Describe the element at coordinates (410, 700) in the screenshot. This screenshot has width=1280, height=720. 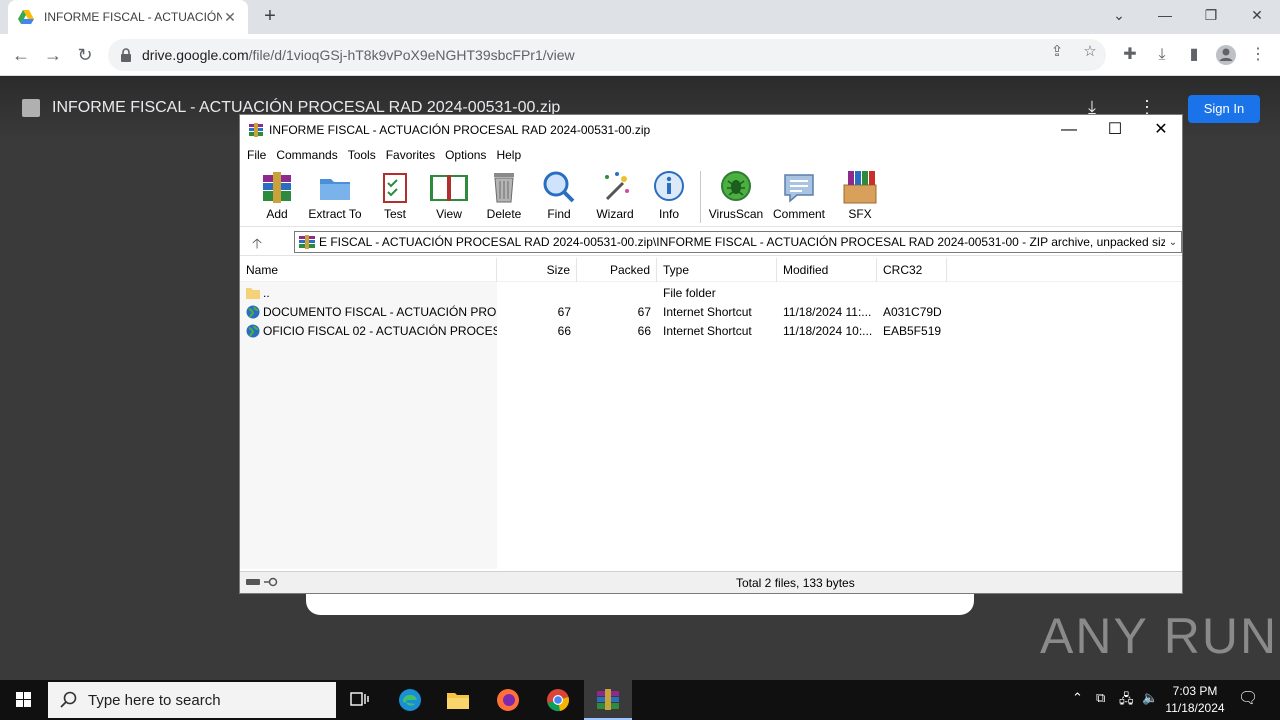
I see `edge-icon` at that location.